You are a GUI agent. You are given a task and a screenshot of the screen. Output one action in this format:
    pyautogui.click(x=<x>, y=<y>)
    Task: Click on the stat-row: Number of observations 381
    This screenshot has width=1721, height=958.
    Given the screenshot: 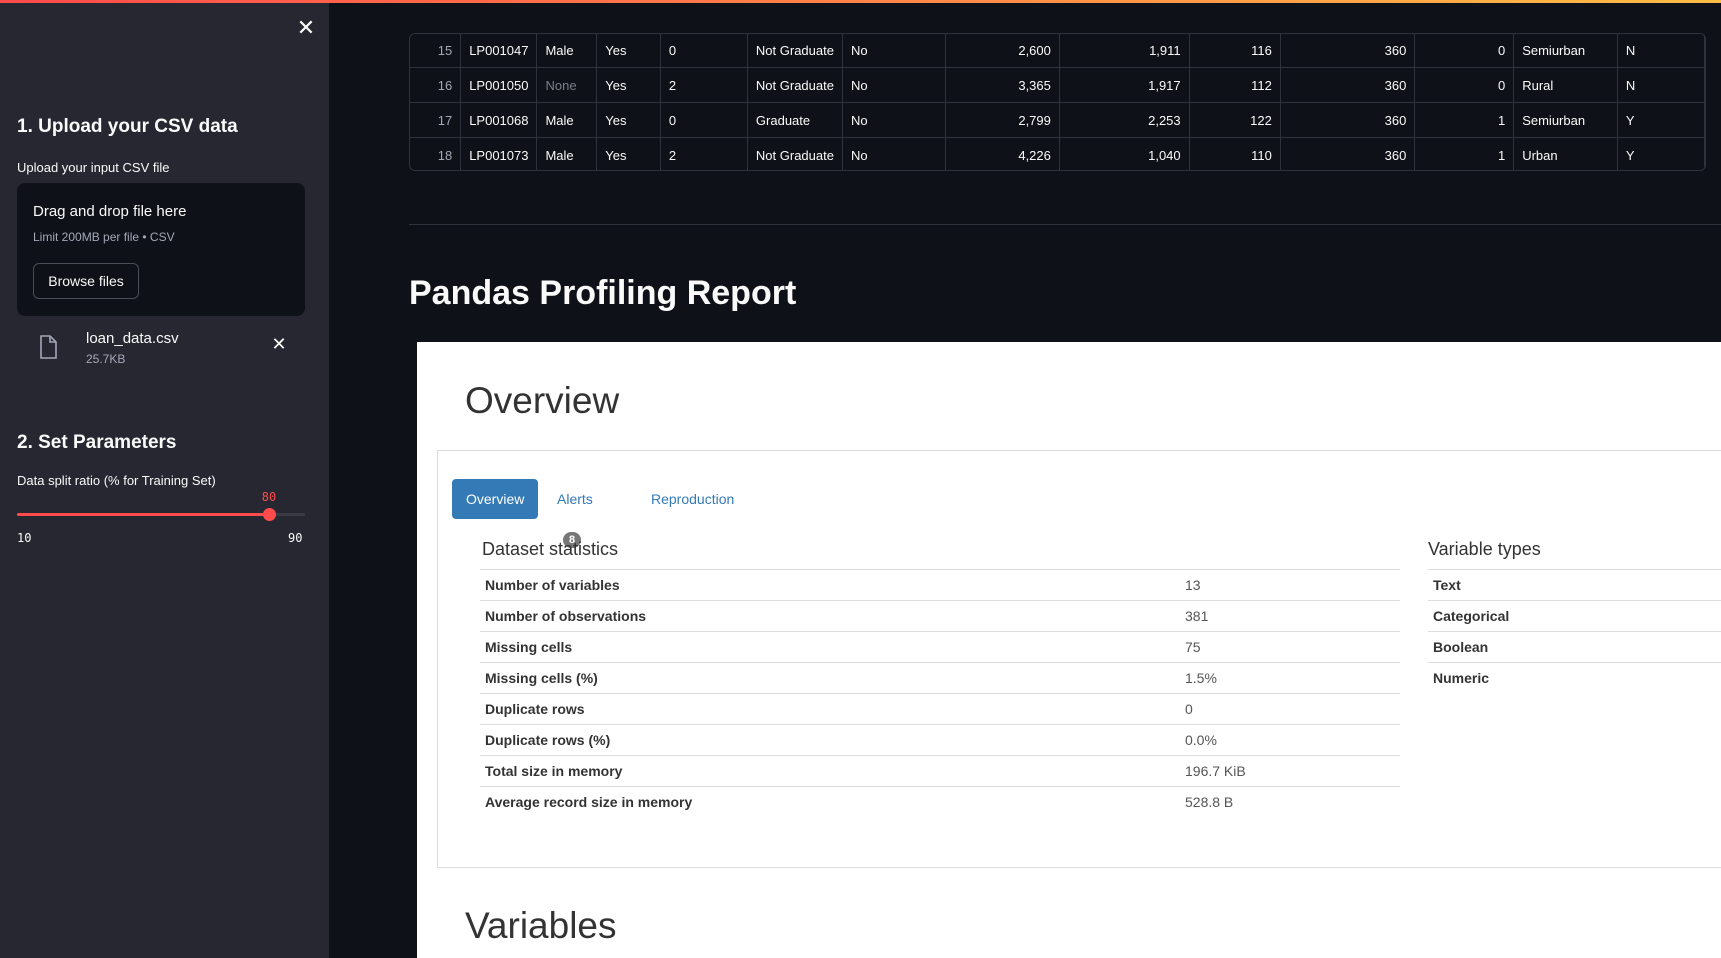 What is the action you would take?
    pyautogui.click(x=940, y=616)
    